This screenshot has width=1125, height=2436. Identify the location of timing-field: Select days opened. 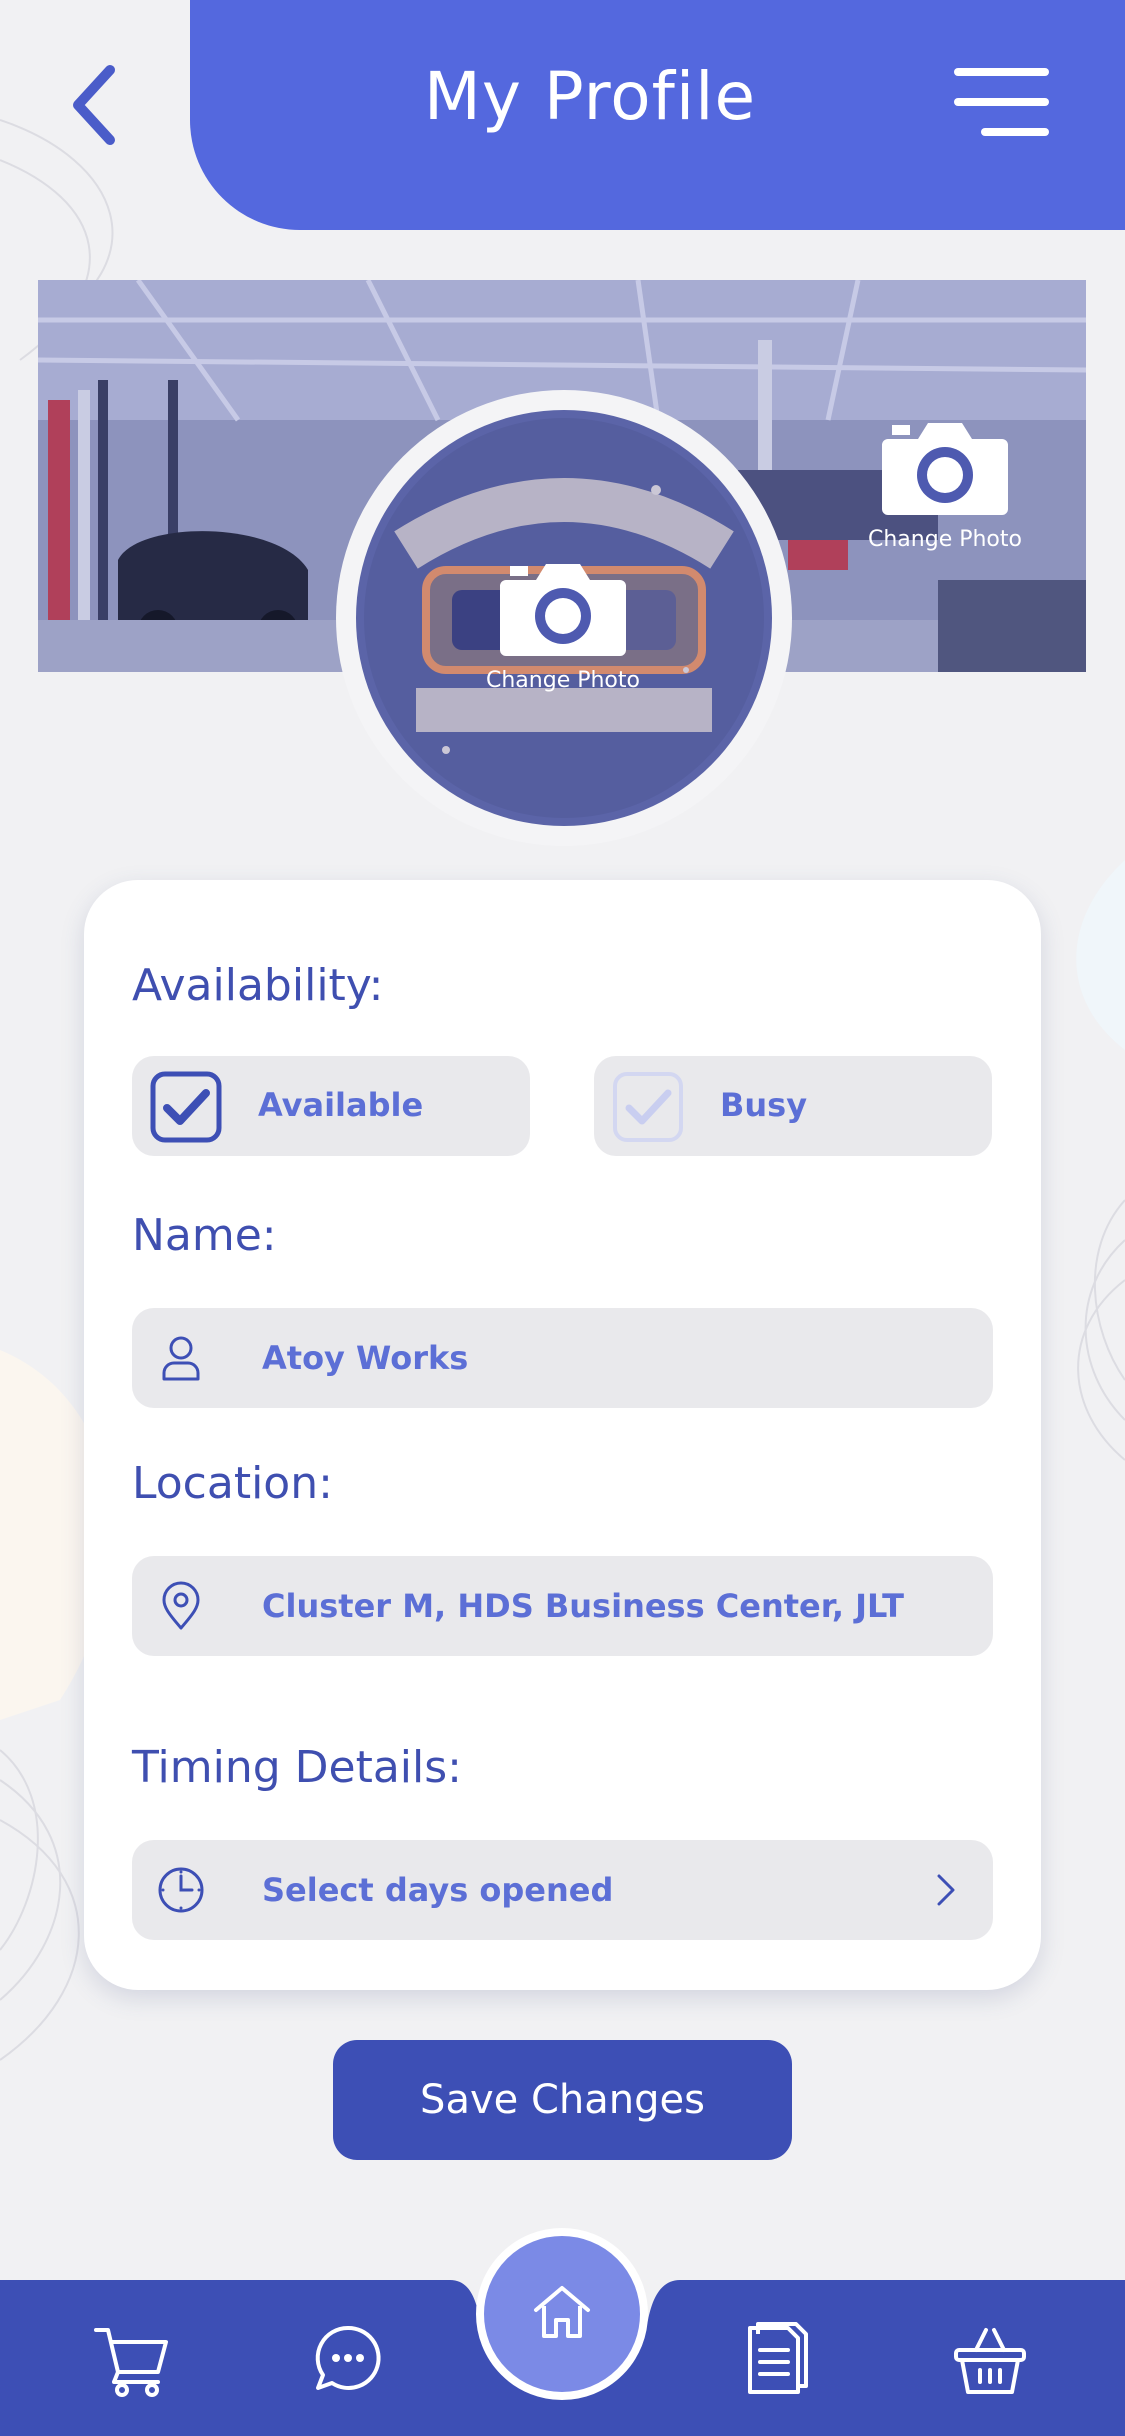
(562, 1890).